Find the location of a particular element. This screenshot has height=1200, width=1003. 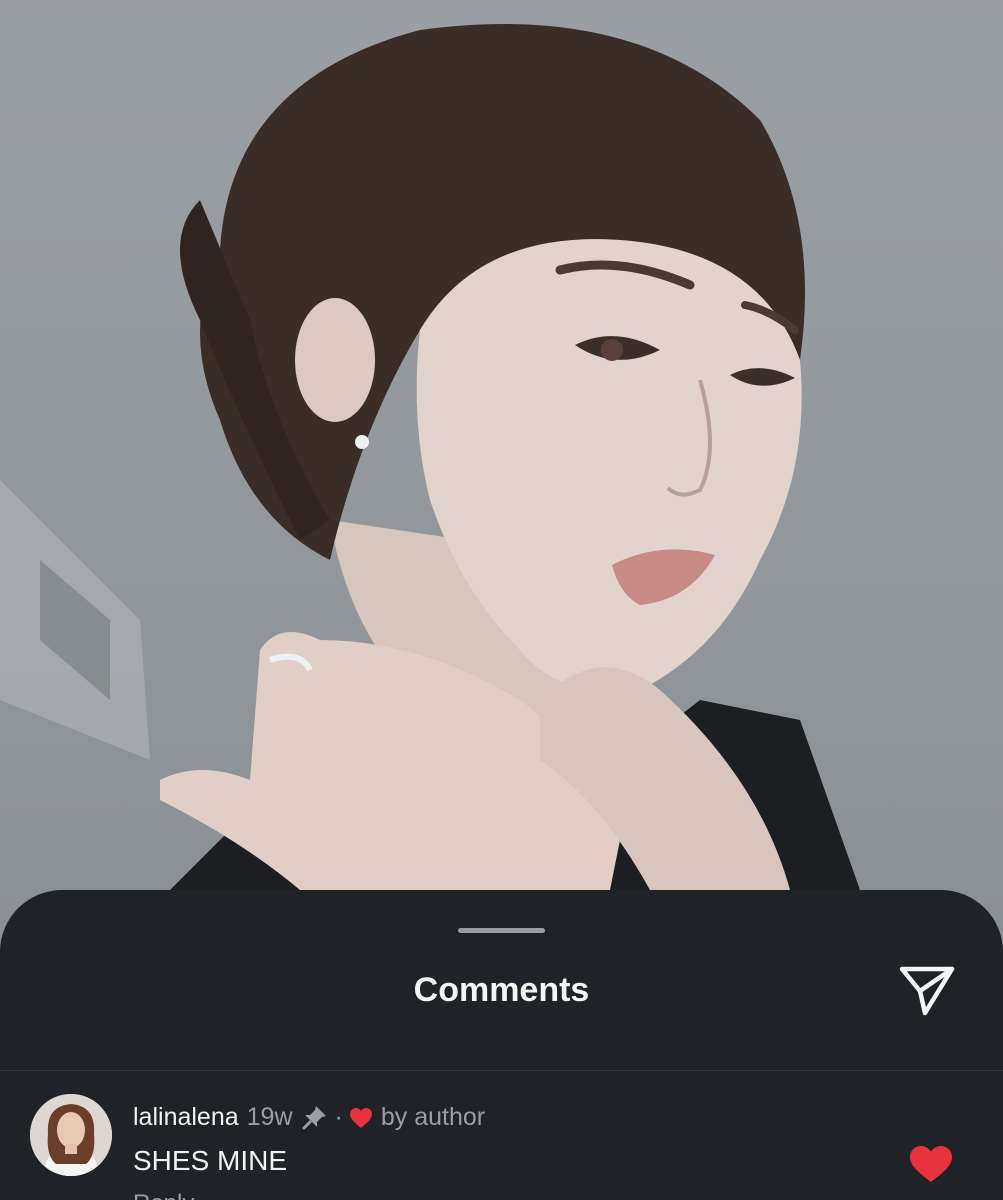

avatar-image is located at coordinates (71, 1135).